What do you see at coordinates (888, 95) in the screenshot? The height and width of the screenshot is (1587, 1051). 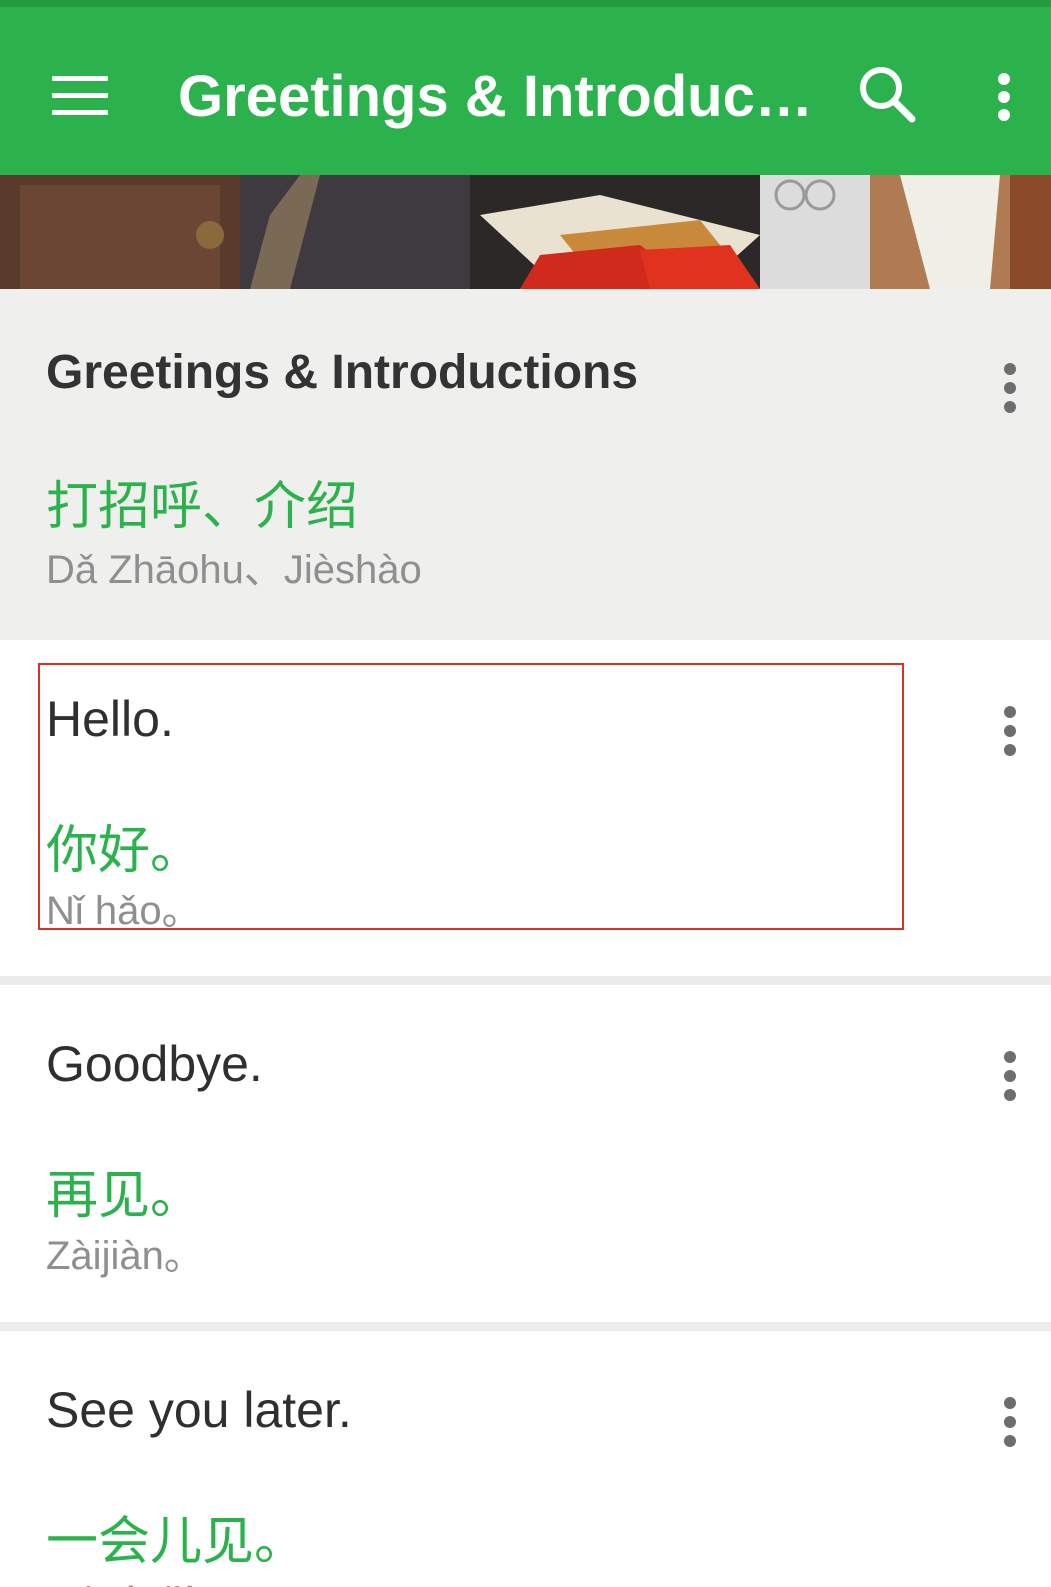 I see `search-icon` at bounding box center [888, 95].